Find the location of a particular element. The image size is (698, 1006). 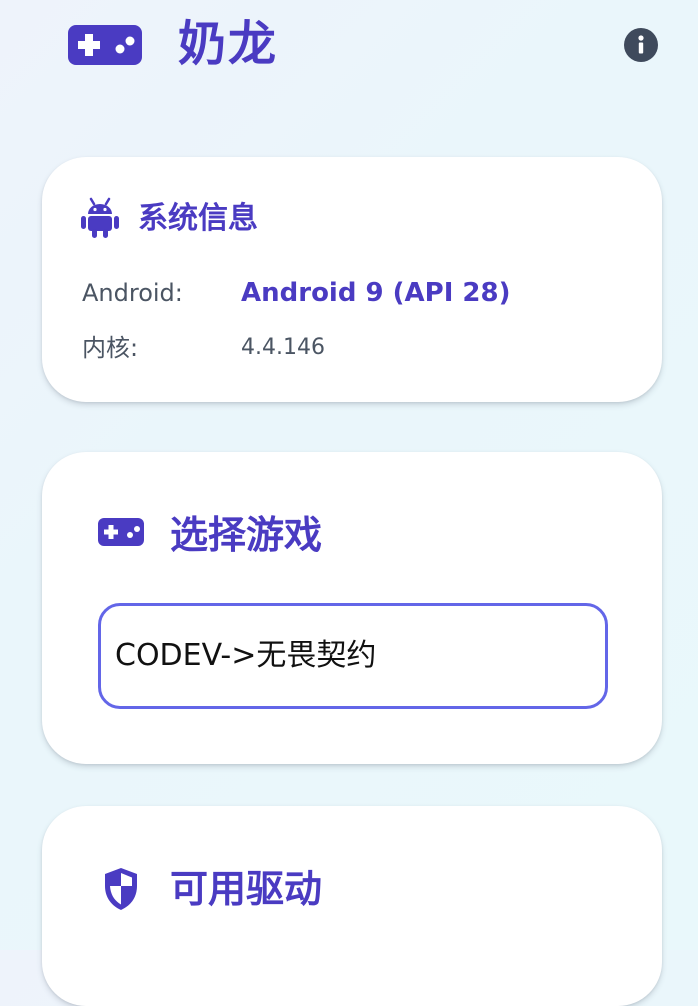

game-select-title: 选择游戏 is located at coordinates (246, 535).